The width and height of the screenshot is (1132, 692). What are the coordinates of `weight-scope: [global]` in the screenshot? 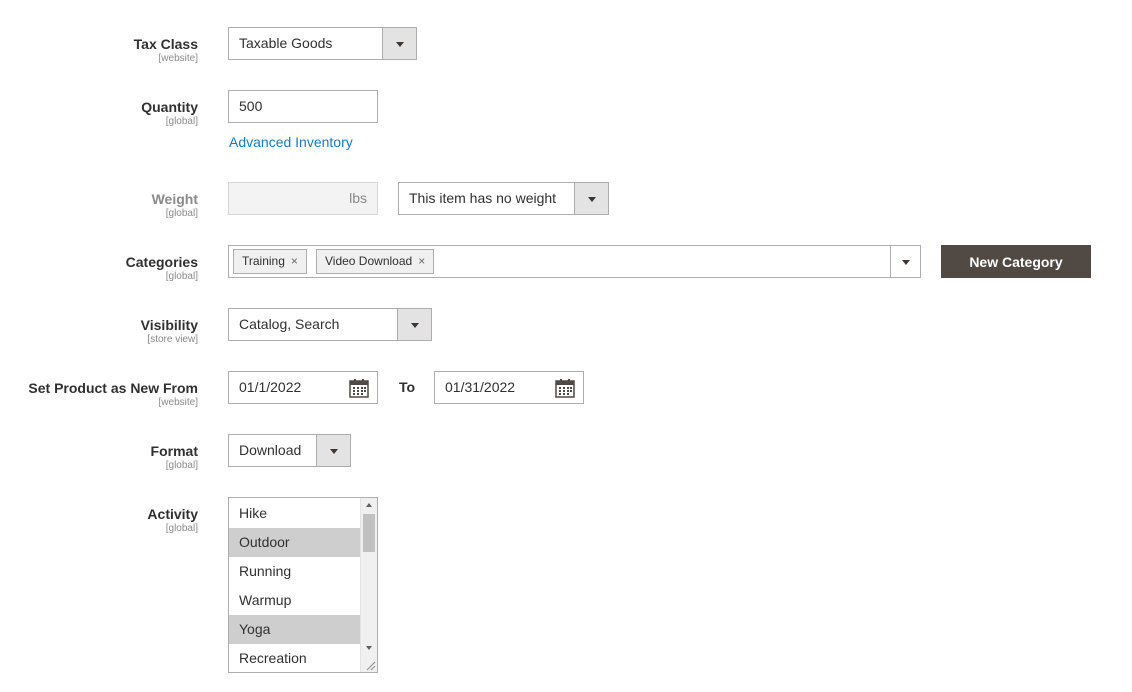 It's located at (181, 213).